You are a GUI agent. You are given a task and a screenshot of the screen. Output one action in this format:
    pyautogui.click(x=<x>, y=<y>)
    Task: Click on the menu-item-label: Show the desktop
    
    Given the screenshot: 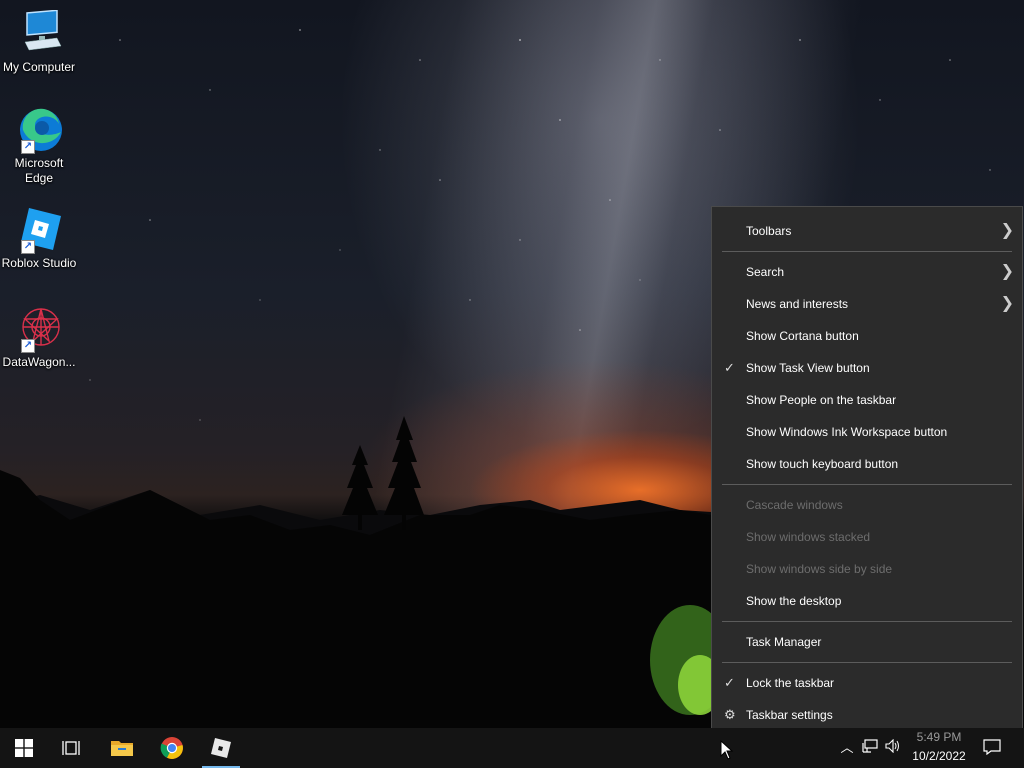 What is the action you would take?
    pyautogui.click(x=794, y=601)
    